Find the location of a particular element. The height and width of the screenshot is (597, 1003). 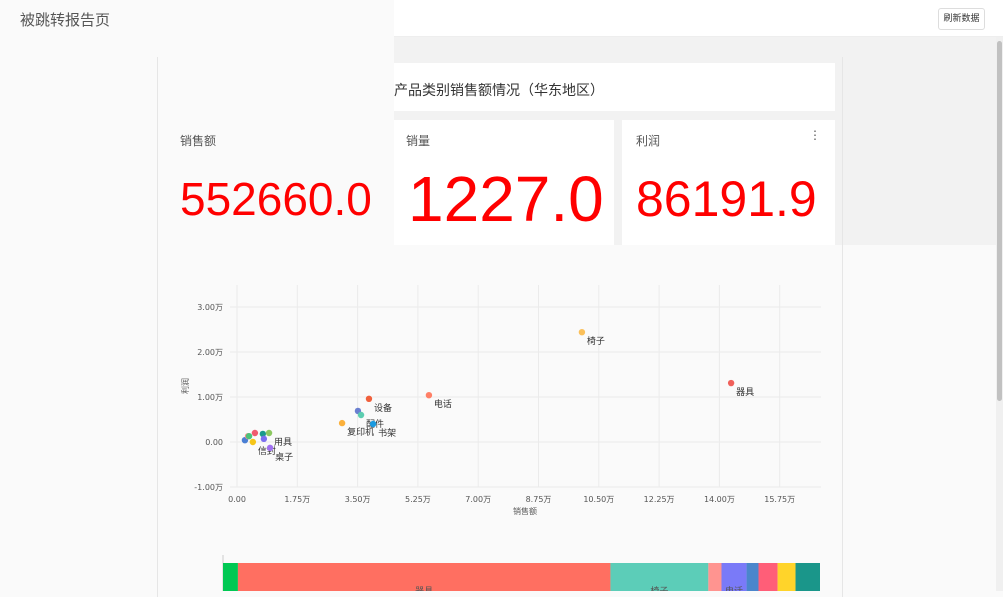

y-axis-label: 利润 is located at coordinates (185, 386).